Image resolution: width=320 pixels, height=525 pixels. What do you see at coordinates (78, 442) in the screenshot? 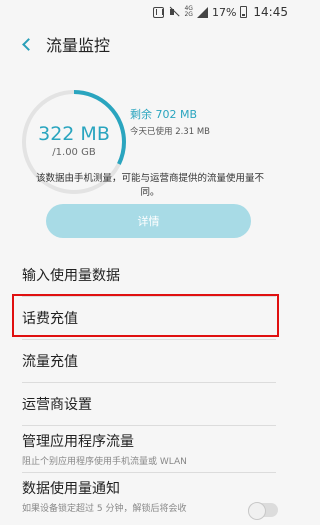
I see `list-item-label: 管理应用程序流量` at bounding box center [78, 442].